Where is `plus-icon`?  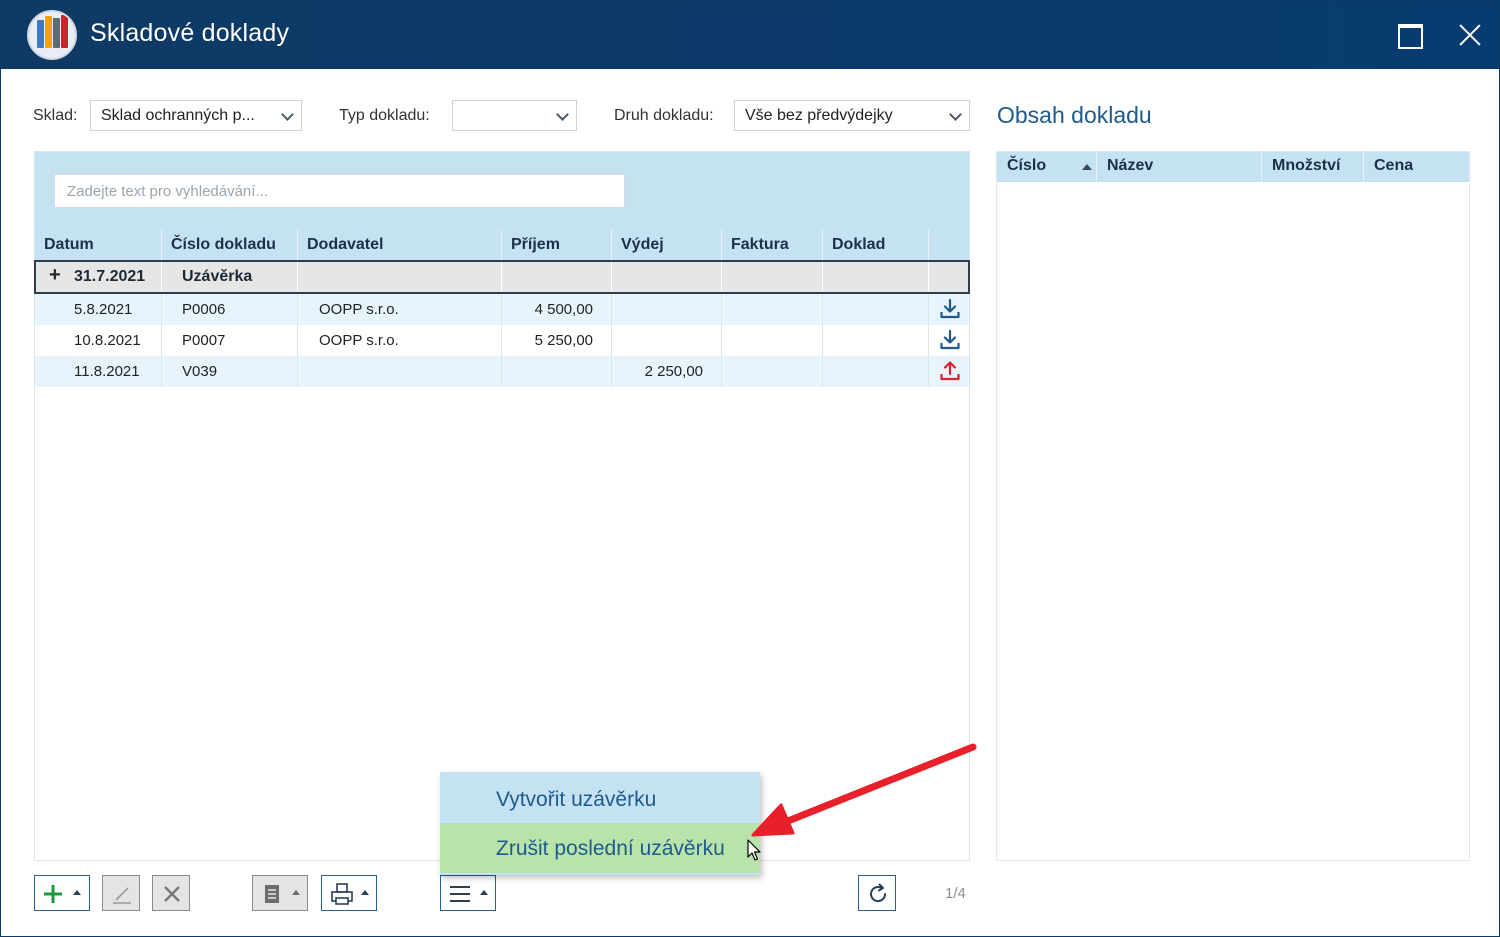
plus-icon is located at coordinates (53, 894).